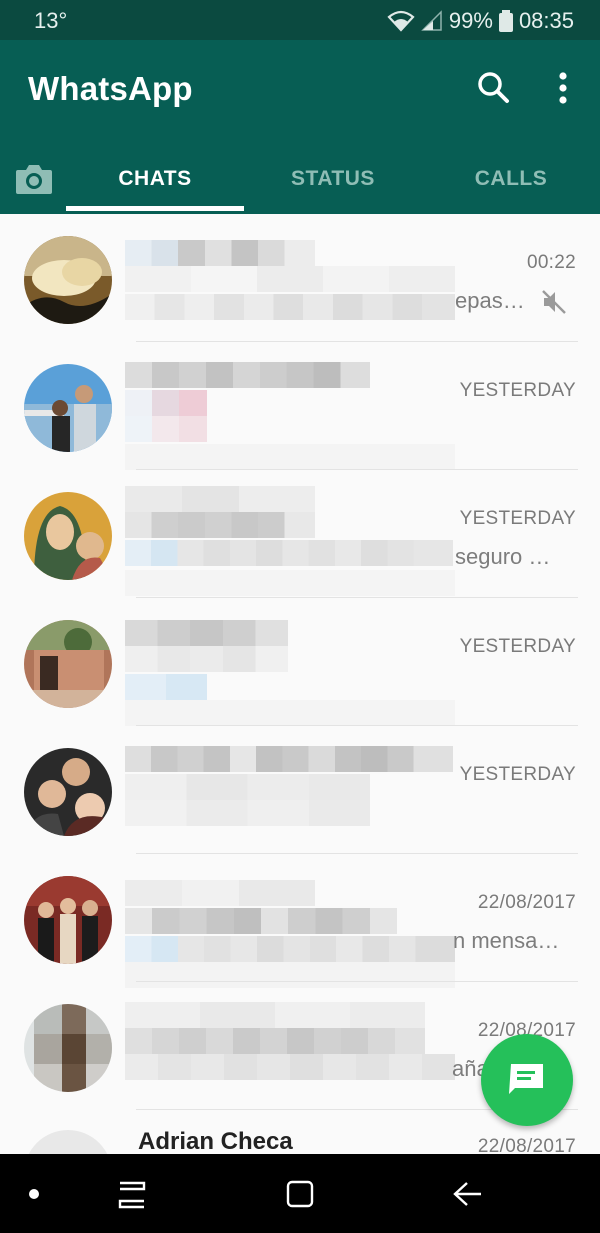  I want to click on tab-chats: CHATS, so click(155, 179).